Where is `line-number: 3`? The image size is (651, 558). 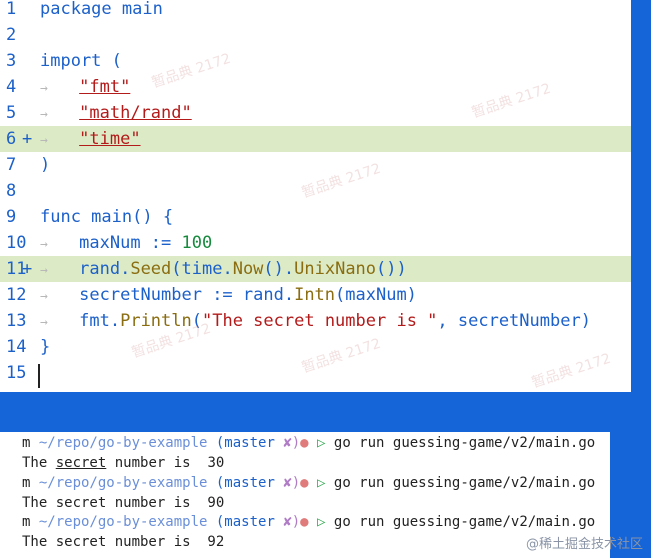
line-number: 3 is located at coordinates (11, 61).